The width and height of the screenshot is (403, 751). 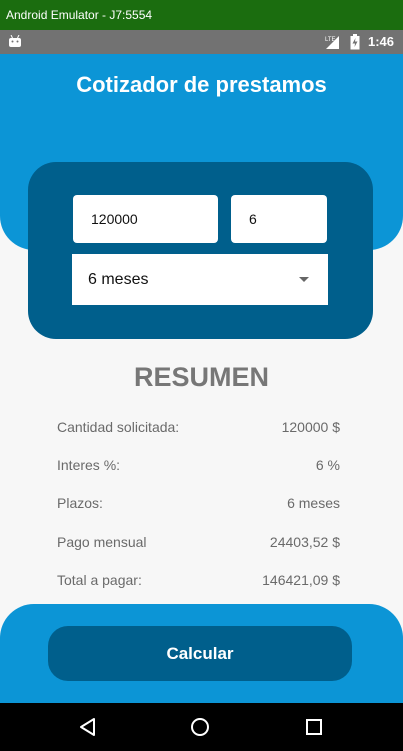 I want to click on summary-row-monthly: Pago mensual 24403,52 $, so click(x=198, y=544).